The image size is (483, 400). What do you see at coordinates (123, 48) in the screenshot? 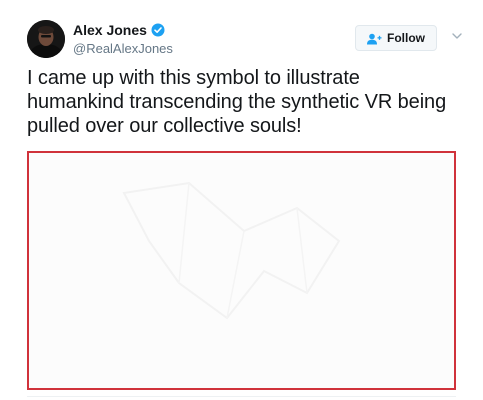
I see `screen-name: @RealAlexJones` at bounding box center [123, 48].